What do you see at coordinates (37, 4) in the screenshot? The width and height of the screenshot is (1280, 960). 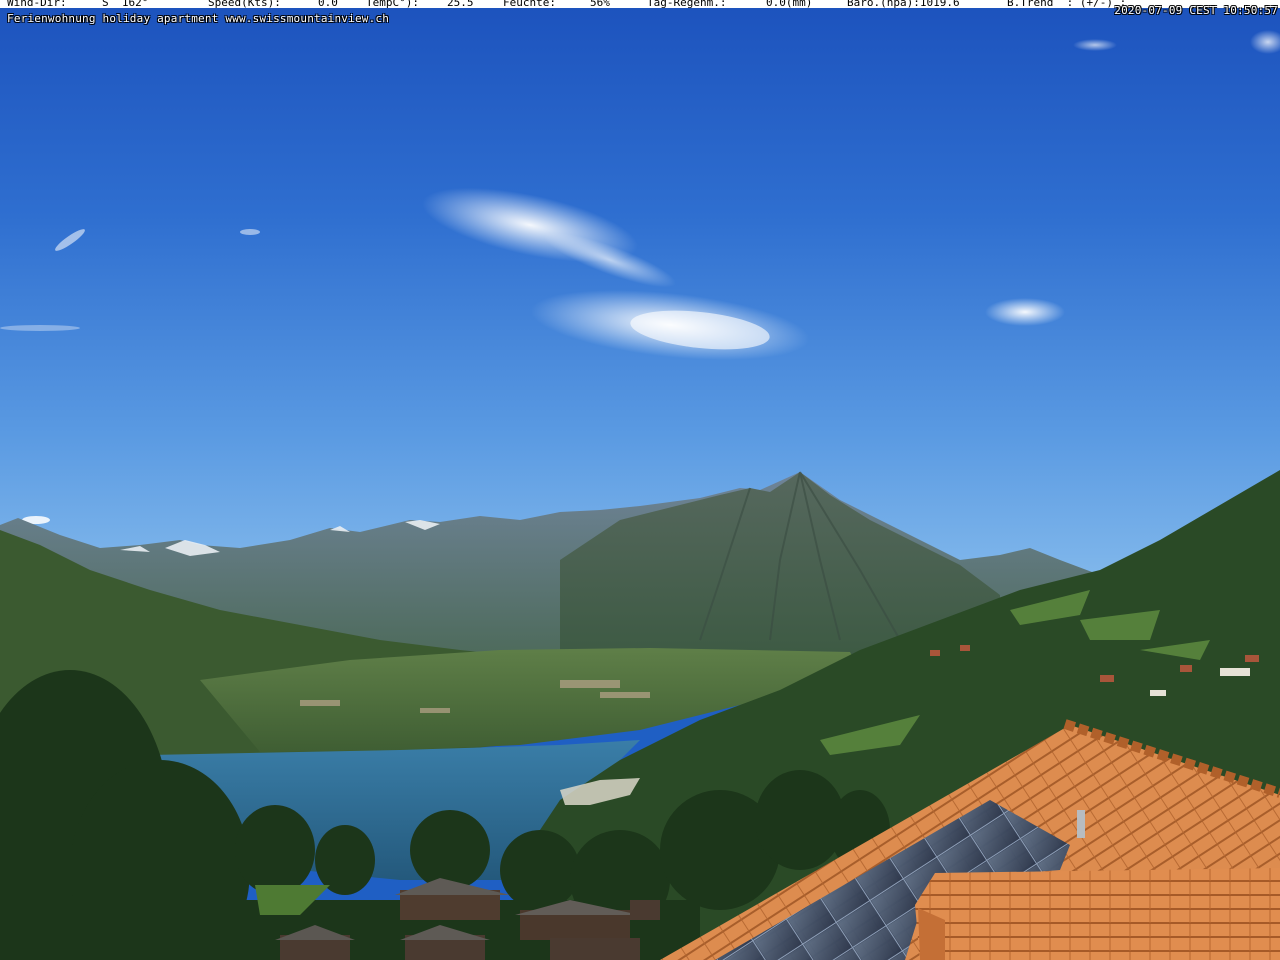 I see `wind-dir-label: Wind-Dir:` at bounding box center [37, 4].